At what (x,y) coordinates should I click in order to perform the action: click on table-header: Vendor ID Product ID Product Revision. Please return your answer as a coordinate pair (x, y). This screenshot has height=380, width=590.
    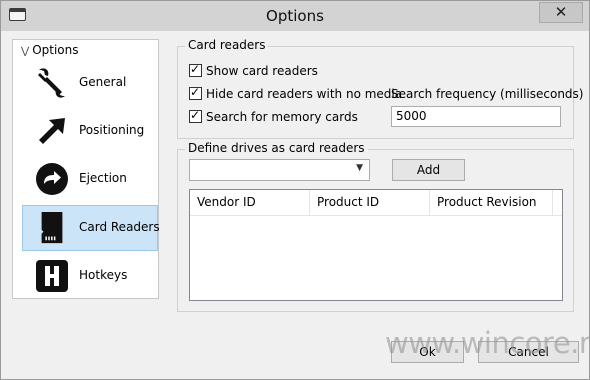
    Looking at the image, I should click on (376, 203).